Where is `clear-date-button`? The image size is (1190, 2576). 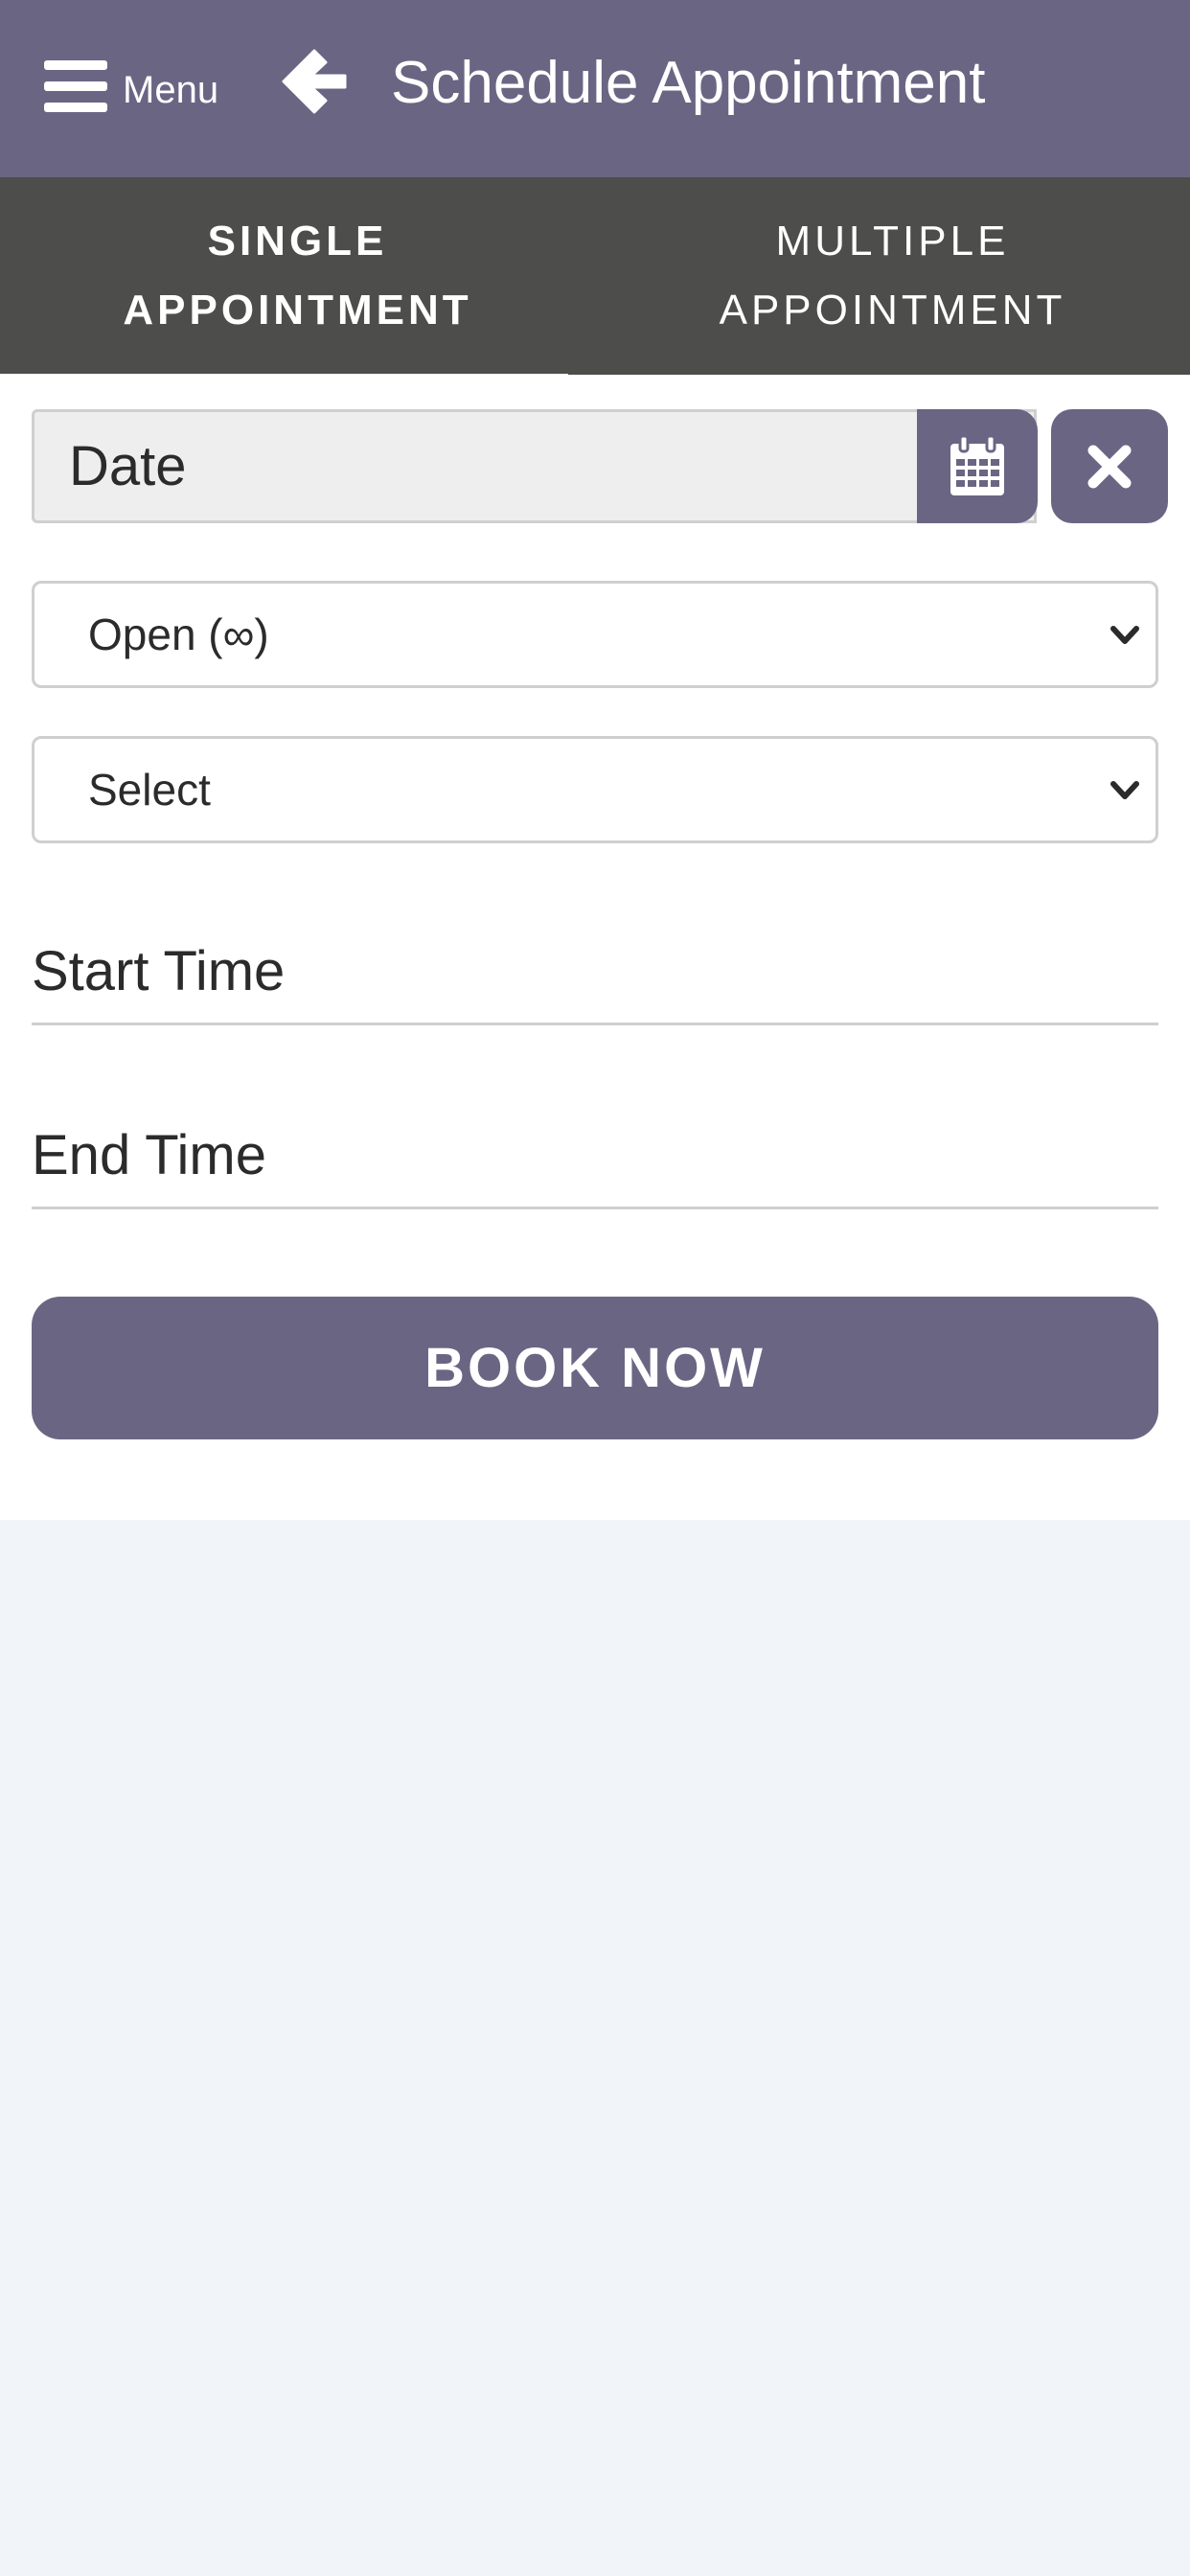
clear-date-button is located at coordinates (1109, 466).